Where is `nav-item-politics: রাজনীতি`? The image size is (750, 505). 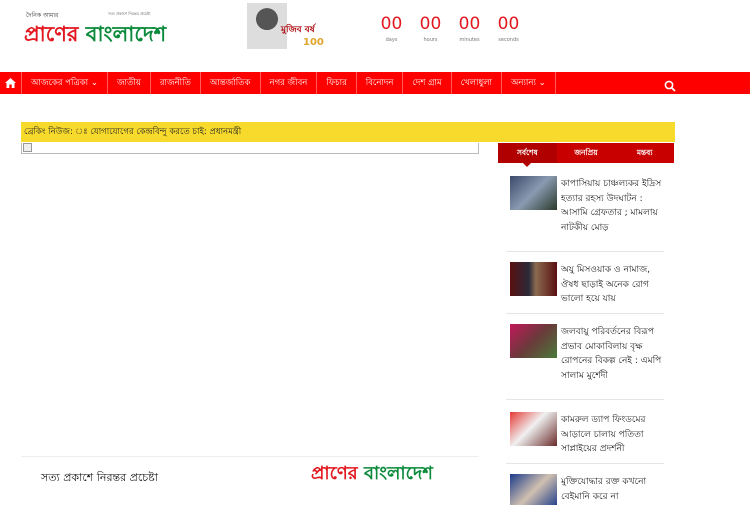
nav-item-politics: রাজনীতি is located at coordinates (176, 83).